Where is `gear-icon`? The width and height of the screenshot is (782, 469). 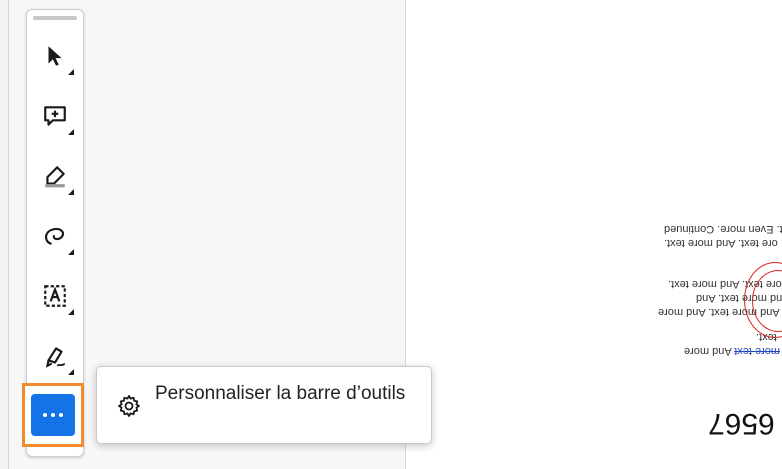 gear-icon is located at coordinates (129, 406).